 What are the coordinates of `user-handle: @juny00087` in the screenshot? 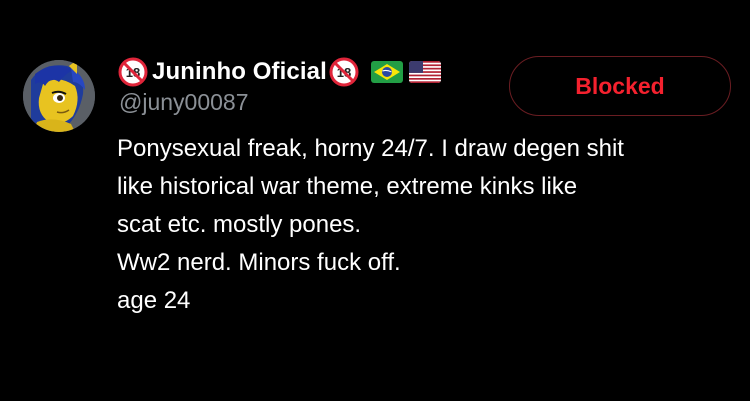 It's located at (184, 102).